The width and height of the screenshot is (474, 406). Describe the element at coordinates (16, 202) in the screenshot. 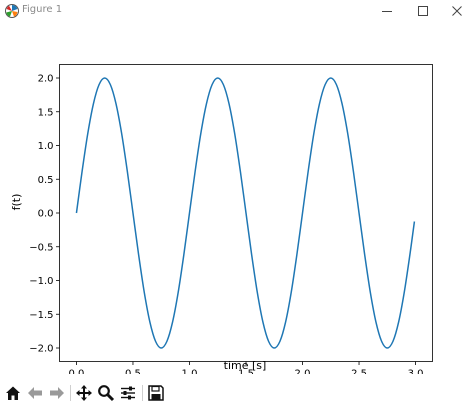

I see `y-axis-label: f(t)` at that location.